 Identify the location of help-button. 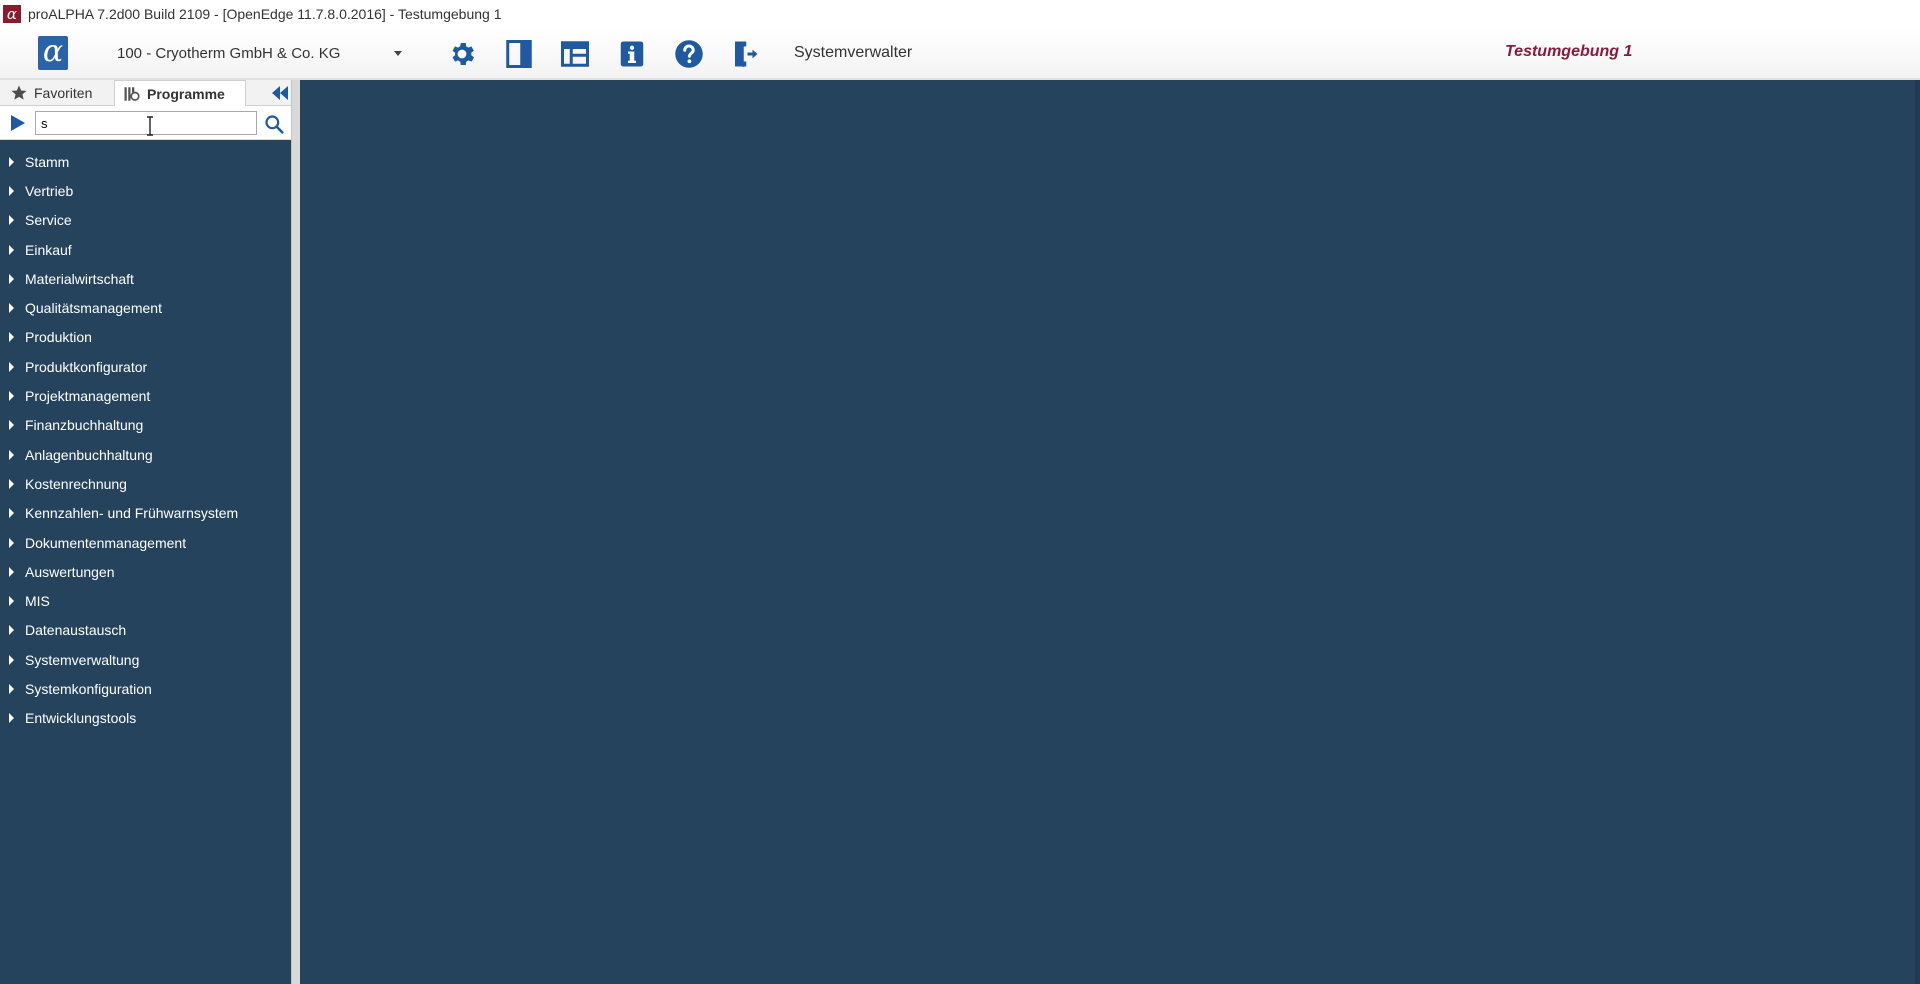
(689, 54).